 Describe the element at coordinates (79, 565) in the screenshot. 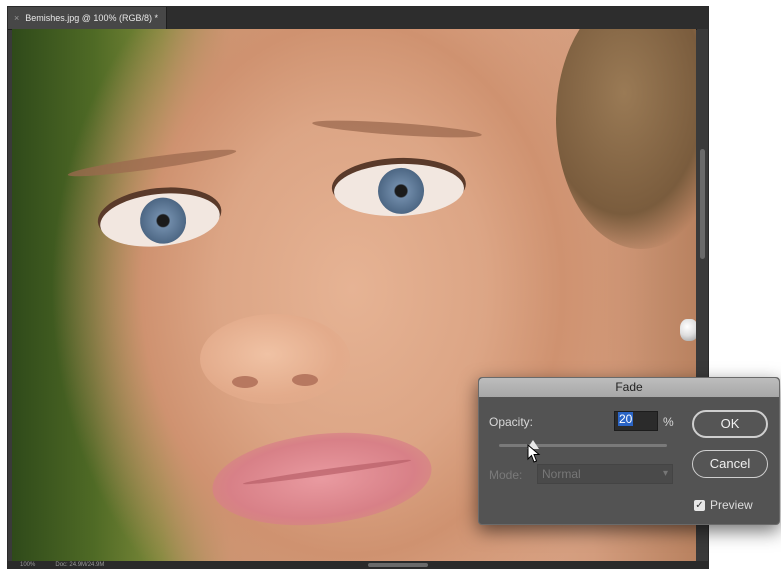

I see `document-info: Doc: 24.9M/24.9M` at that location.